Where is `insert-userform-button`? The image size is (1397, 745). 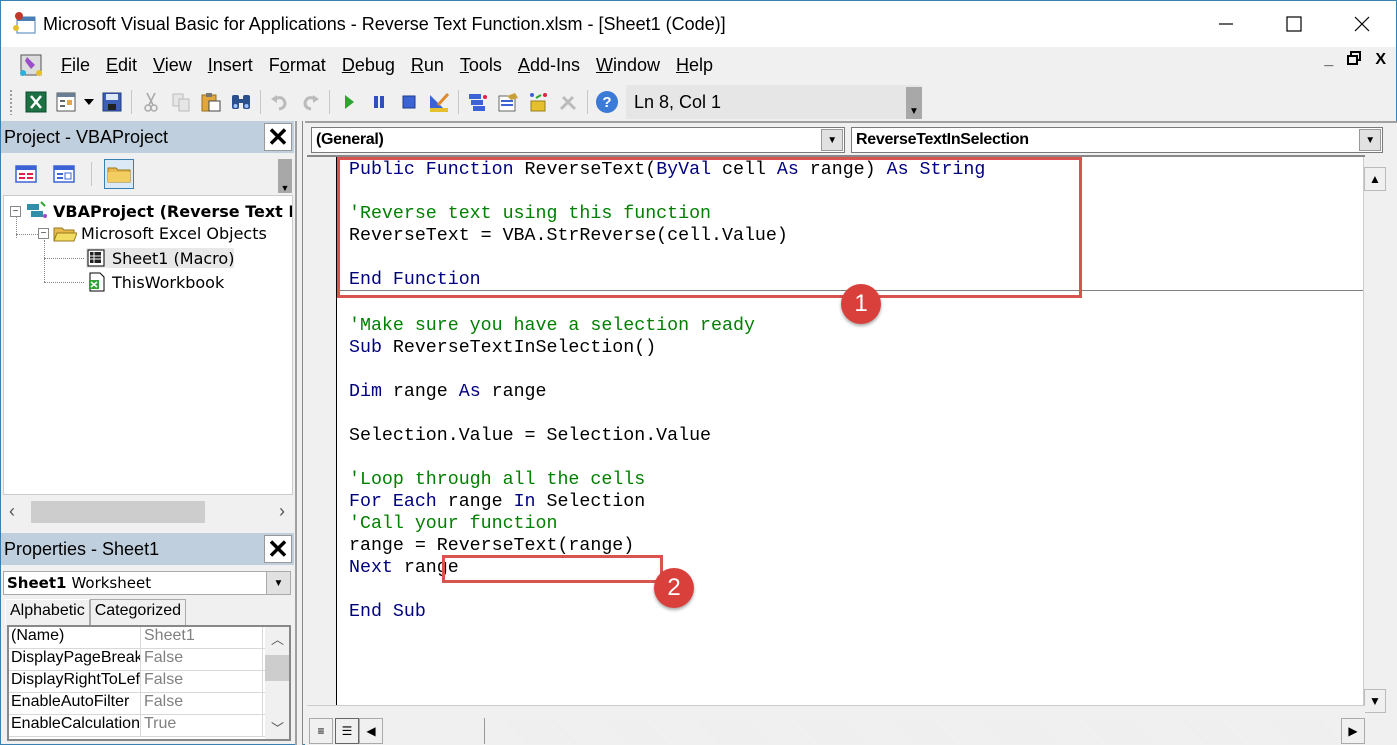 insert-userform-button is located at coordinates (66, 102).